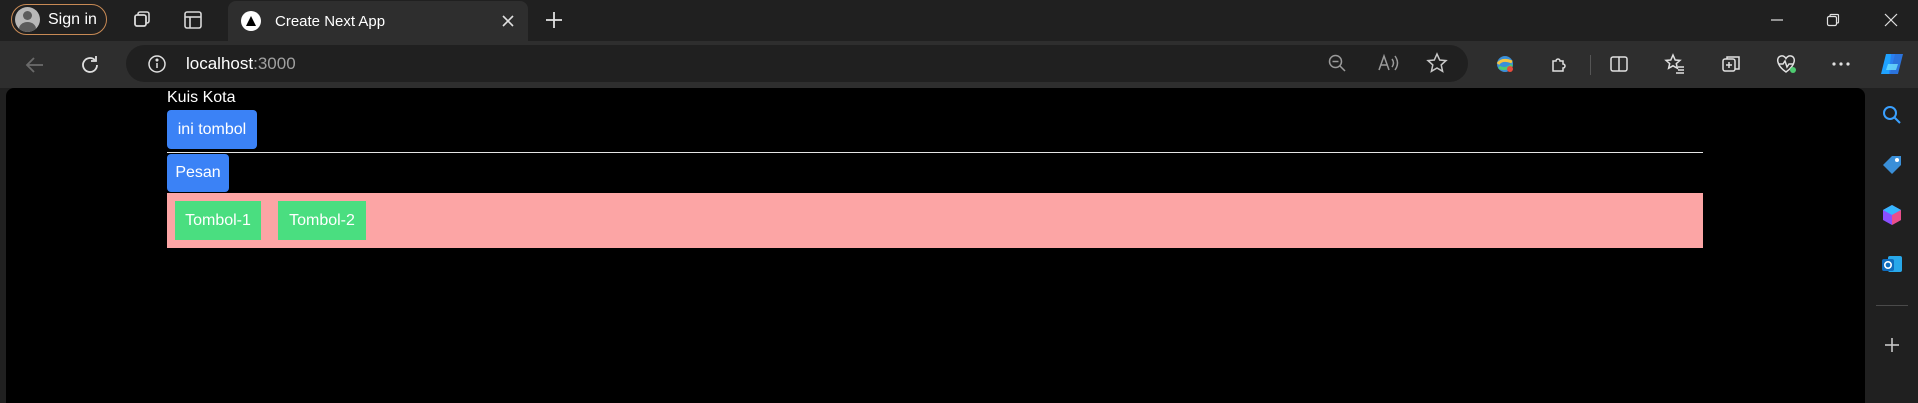 The width and height of the screenshot is (1918, 403). Describe the element at coordinates (508, 21) in the screenshot. I see `close-icon` at that location.